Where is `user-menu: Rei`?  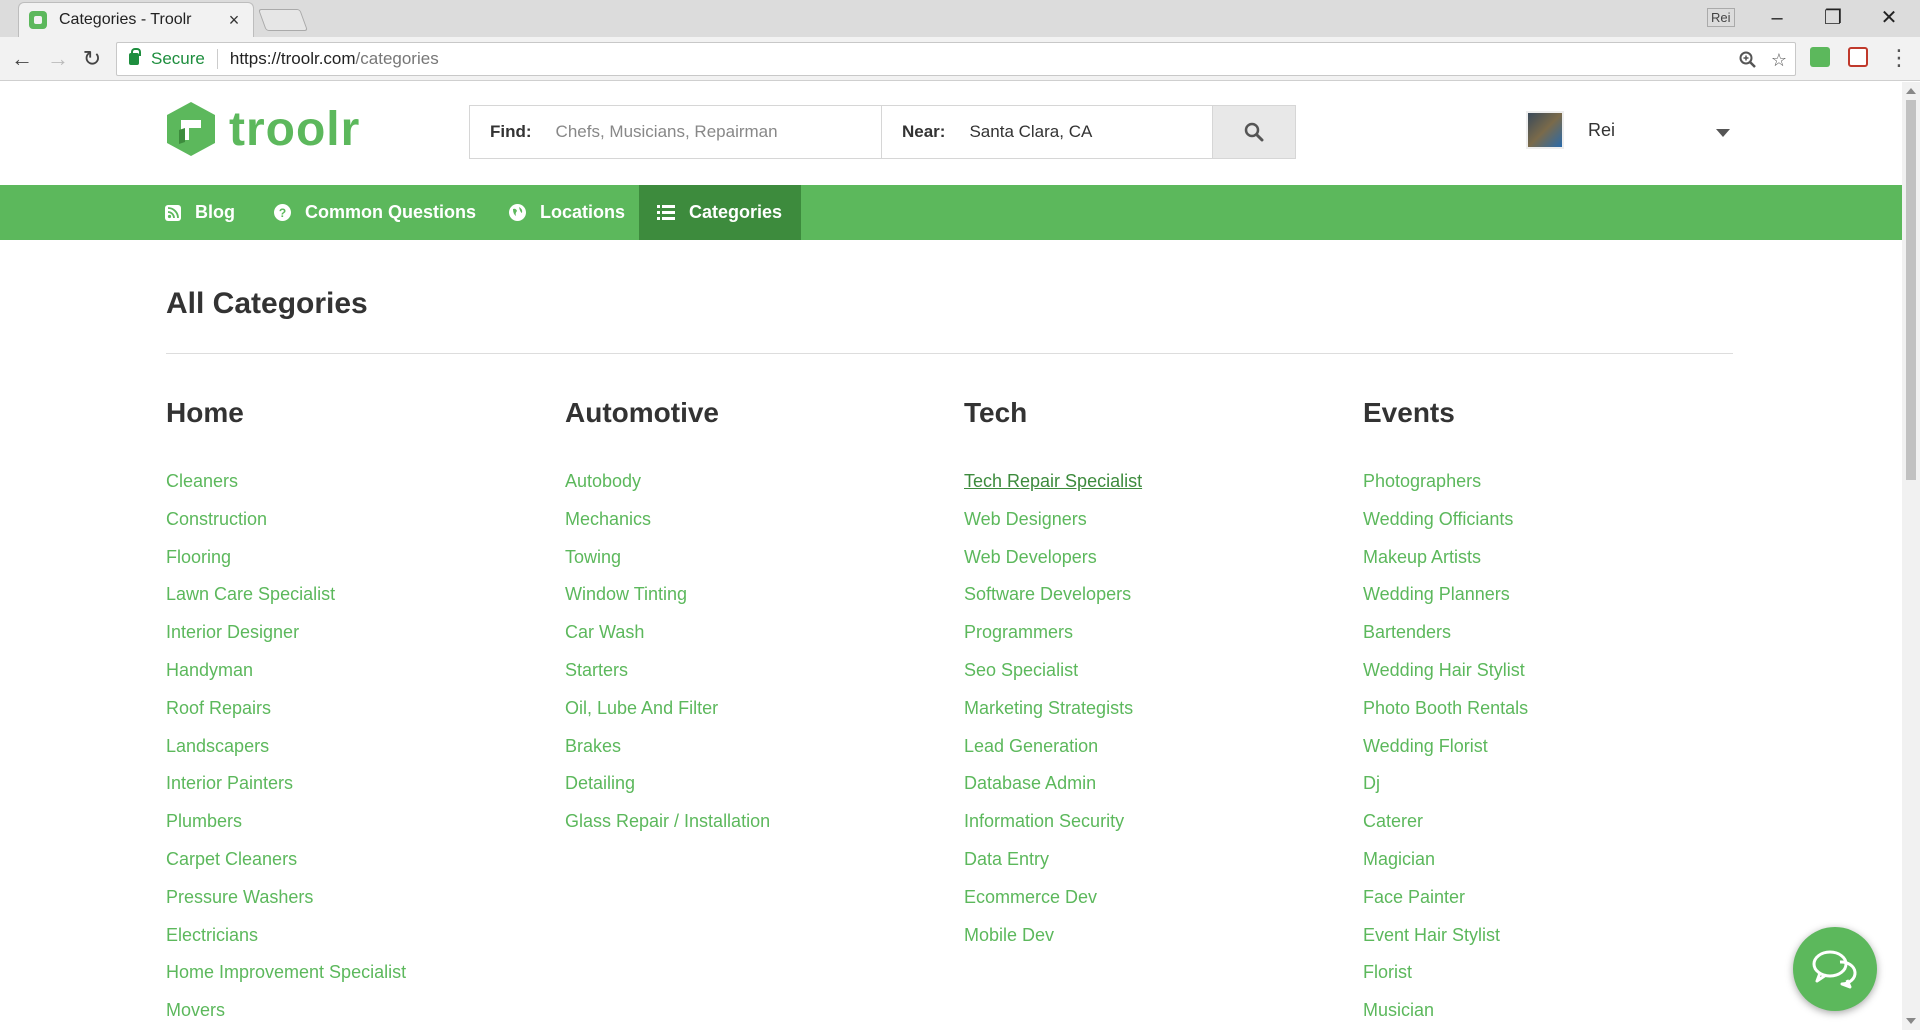 user-menu: Rei is located at coordinates (1570, 130).